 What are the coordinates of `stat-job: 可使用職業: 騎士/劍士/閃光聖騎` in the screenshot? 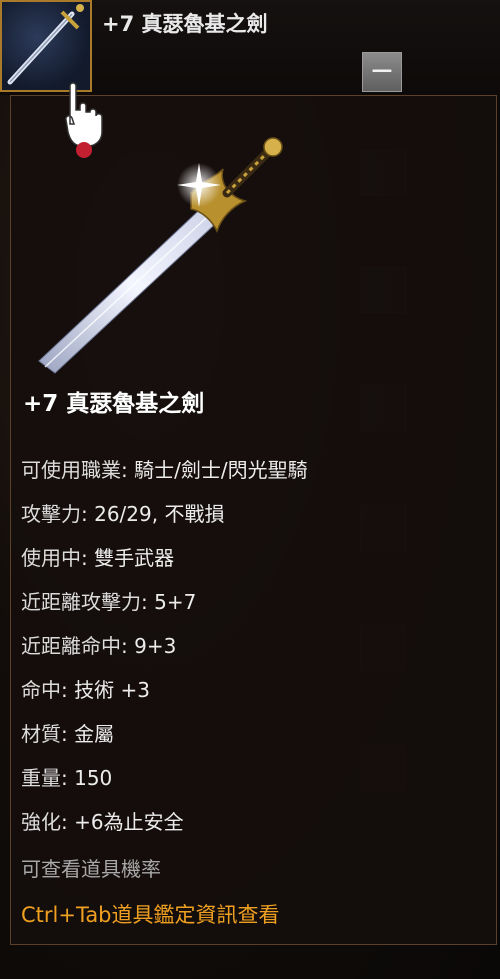 It's located at (164, 468).